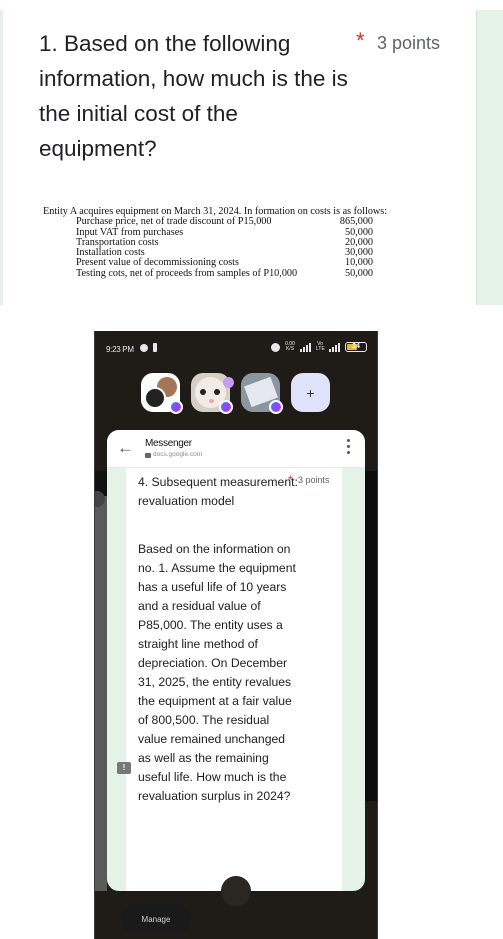 The width and height of the screenshot is (503, 939). Describe the element at coordinates (236, 891) in the screenshot. I see `dismiss-target` at that location.